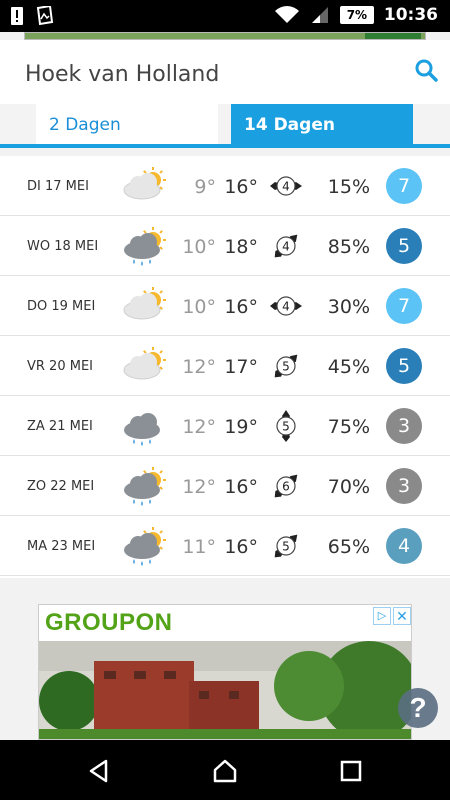 Image resolution: width=450 pixels, height=800 pixels. Describe the element at coordinates (61, 486) in the screenshot. I see `day-label: ZO 22 MEI` at that location.